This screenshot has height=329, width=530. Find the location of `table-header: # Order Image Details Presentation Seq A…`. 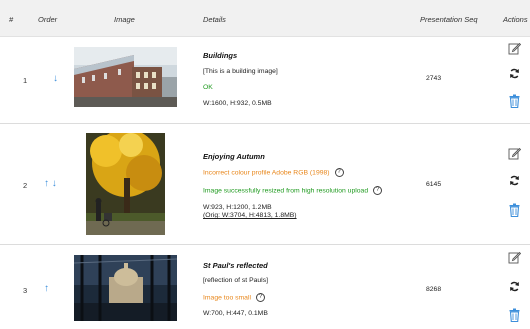

table-header: # Order Image Details Presentation Seq A… is located at coordinates (265, 18).